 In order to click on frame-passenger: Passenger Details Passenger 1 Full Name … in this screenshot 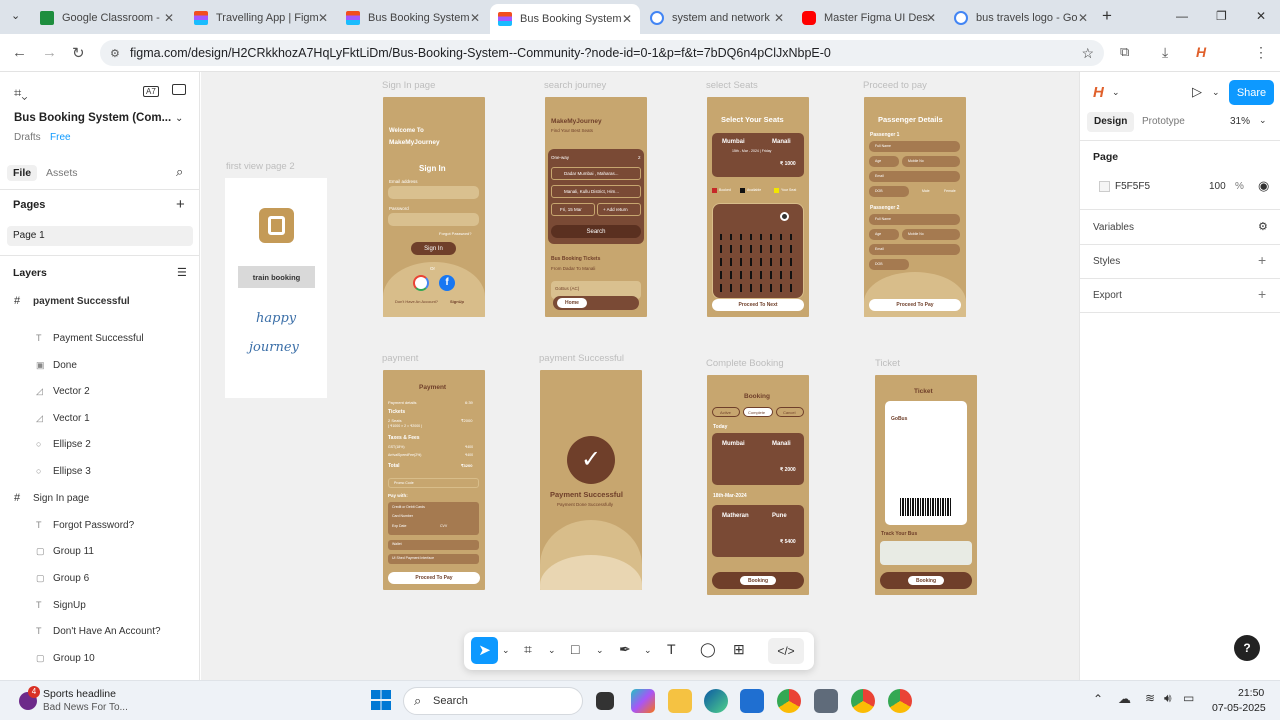, I will do `click(915, 207)`.